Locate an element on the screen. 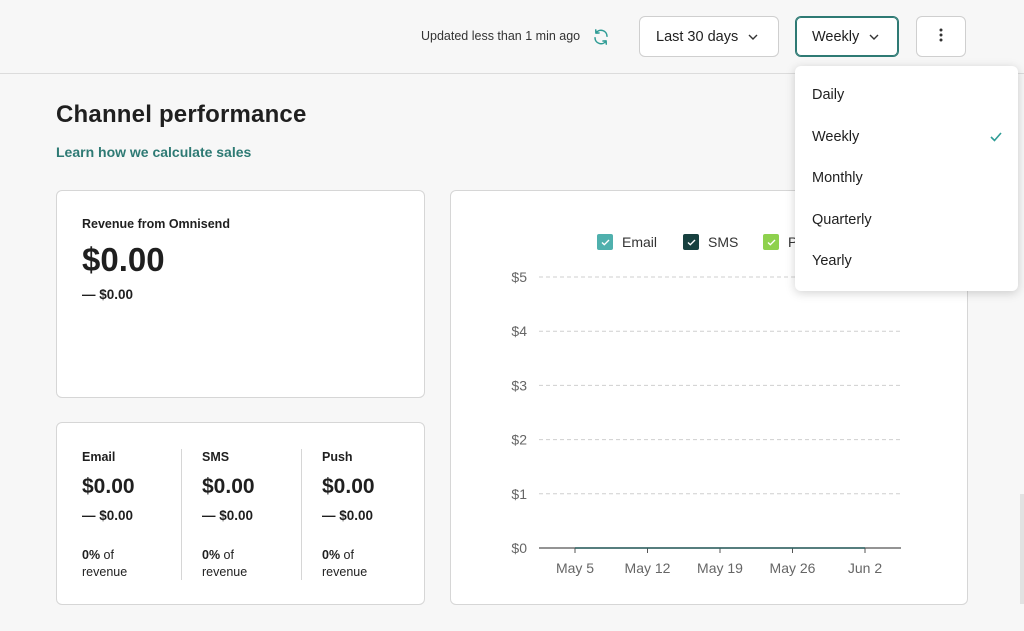  page-title: Channel performance is located at coordinates (181, 114).